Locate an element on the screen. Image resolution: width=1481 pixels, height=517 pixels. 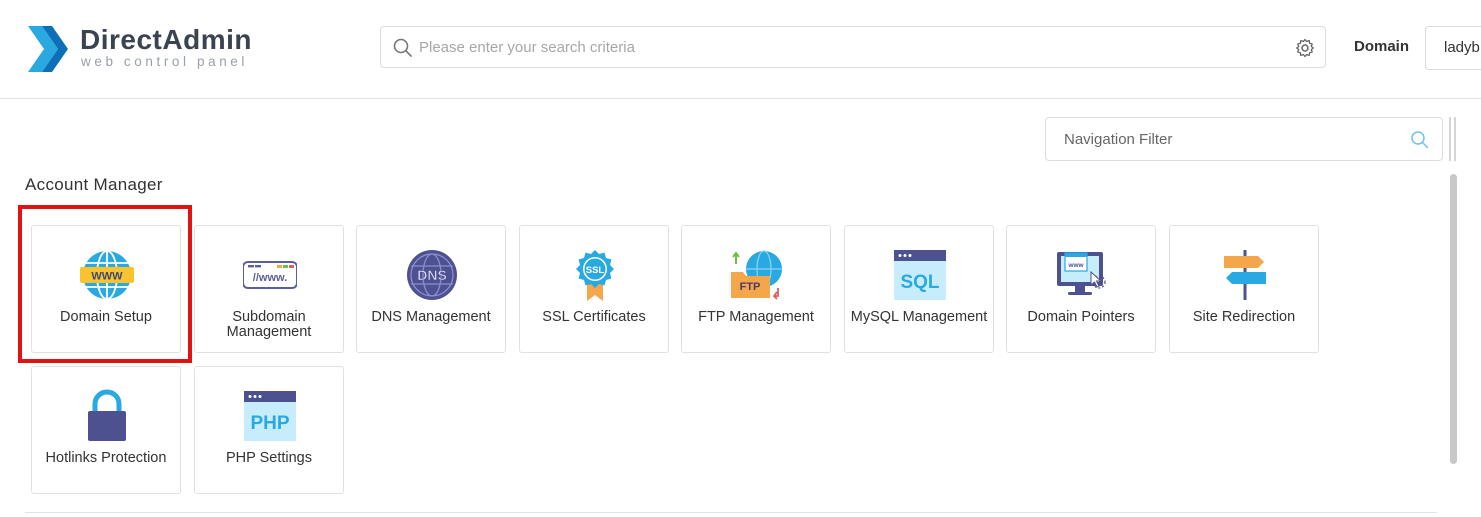
dns-globe-icon: DNS is located at coordinates (432, 275).